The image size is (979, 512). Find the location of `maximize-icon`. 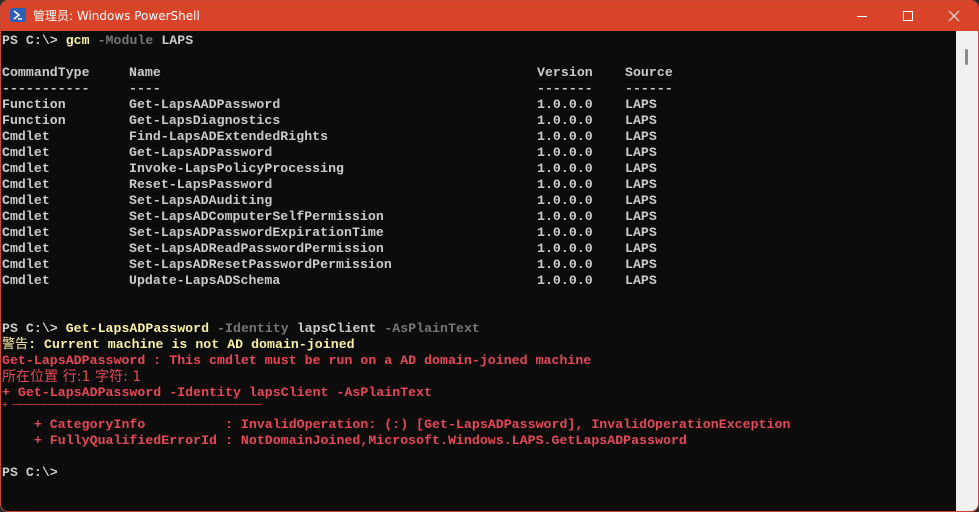

maximize-icon is located at coordinates (908, 16).